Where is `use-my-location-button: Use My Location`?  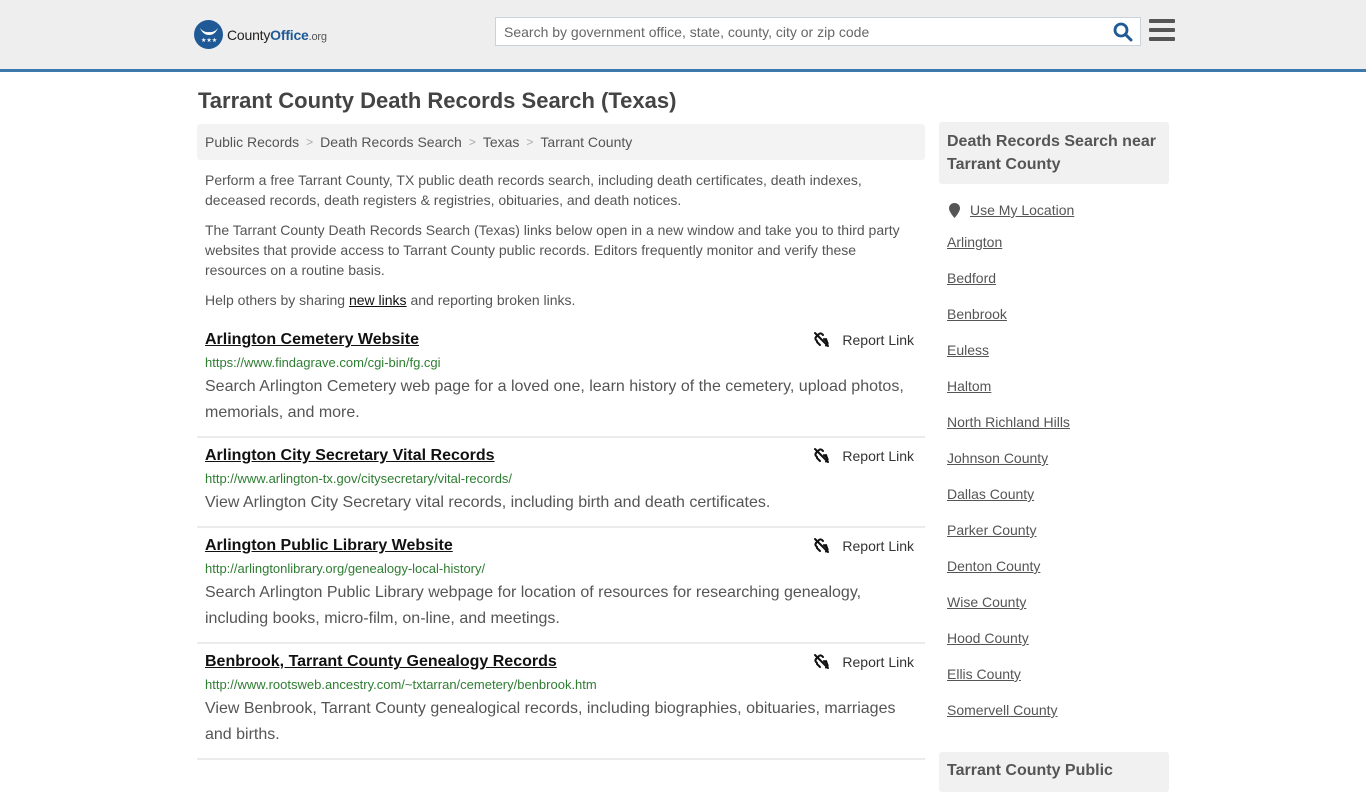
use-my-location-button: Use My Location is located at coordinates (1054, 210).